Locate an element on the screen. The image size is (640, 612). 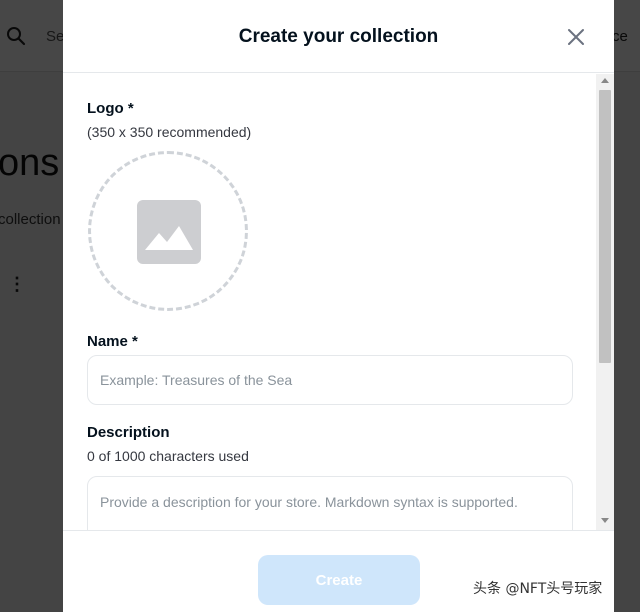
scrollbar-thumb is located at coordinates (605, 226).